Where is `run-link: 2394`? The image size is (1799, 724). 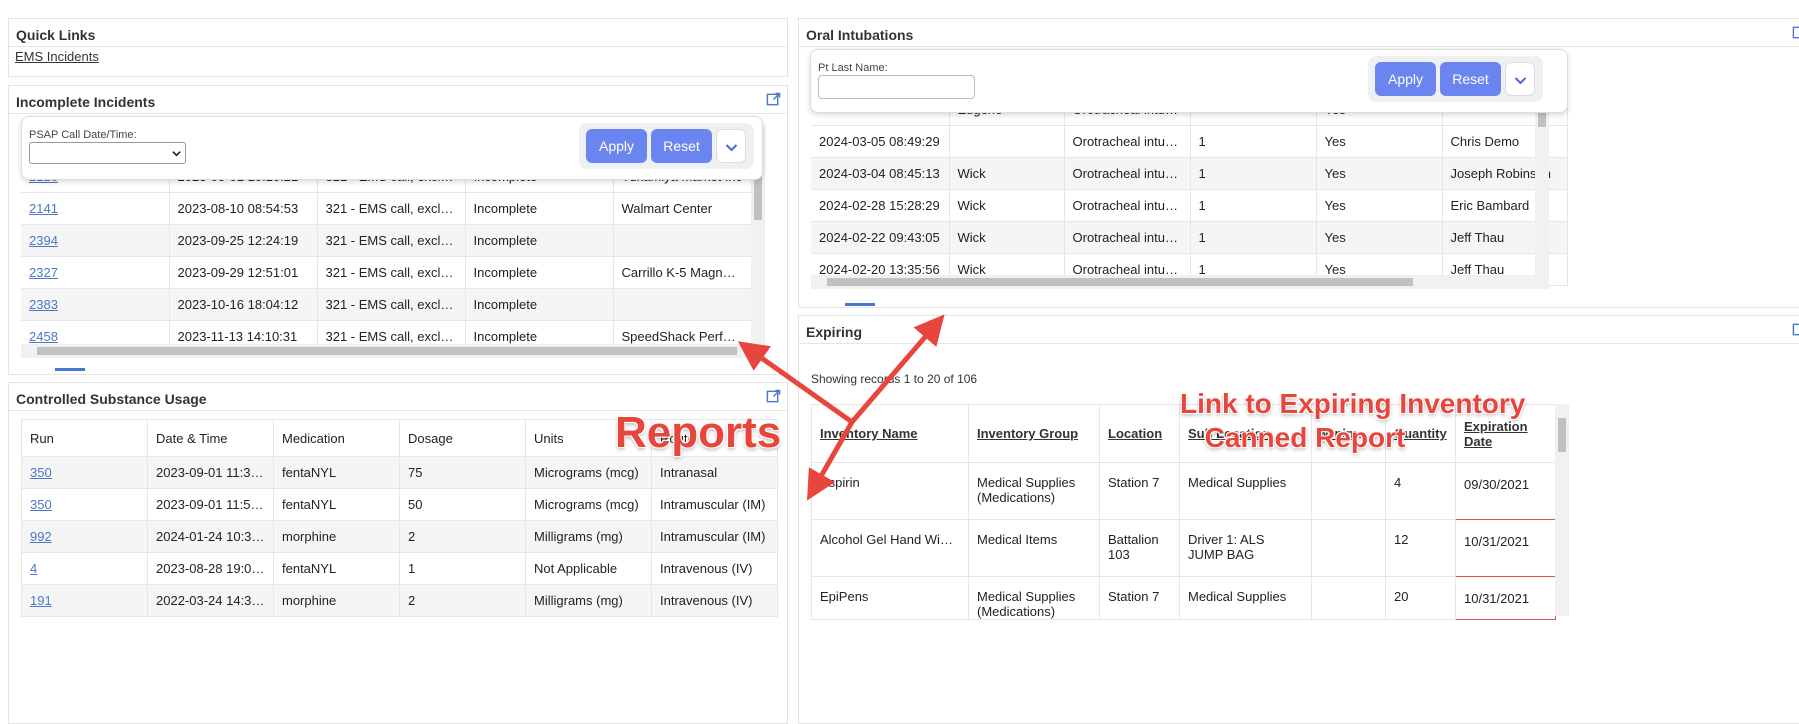 run-link: 2394 is located at coordinates (43, 240).